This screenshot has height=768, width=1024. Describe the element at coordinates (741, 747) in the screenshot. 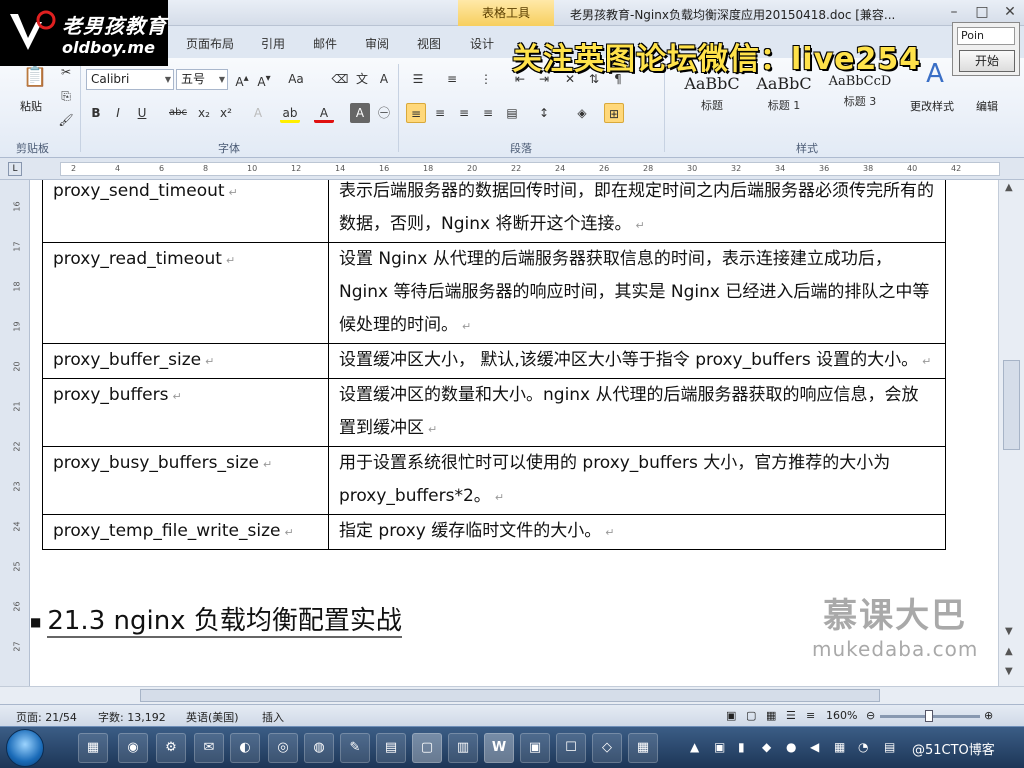

I see `network-icon: ▮` at that location.